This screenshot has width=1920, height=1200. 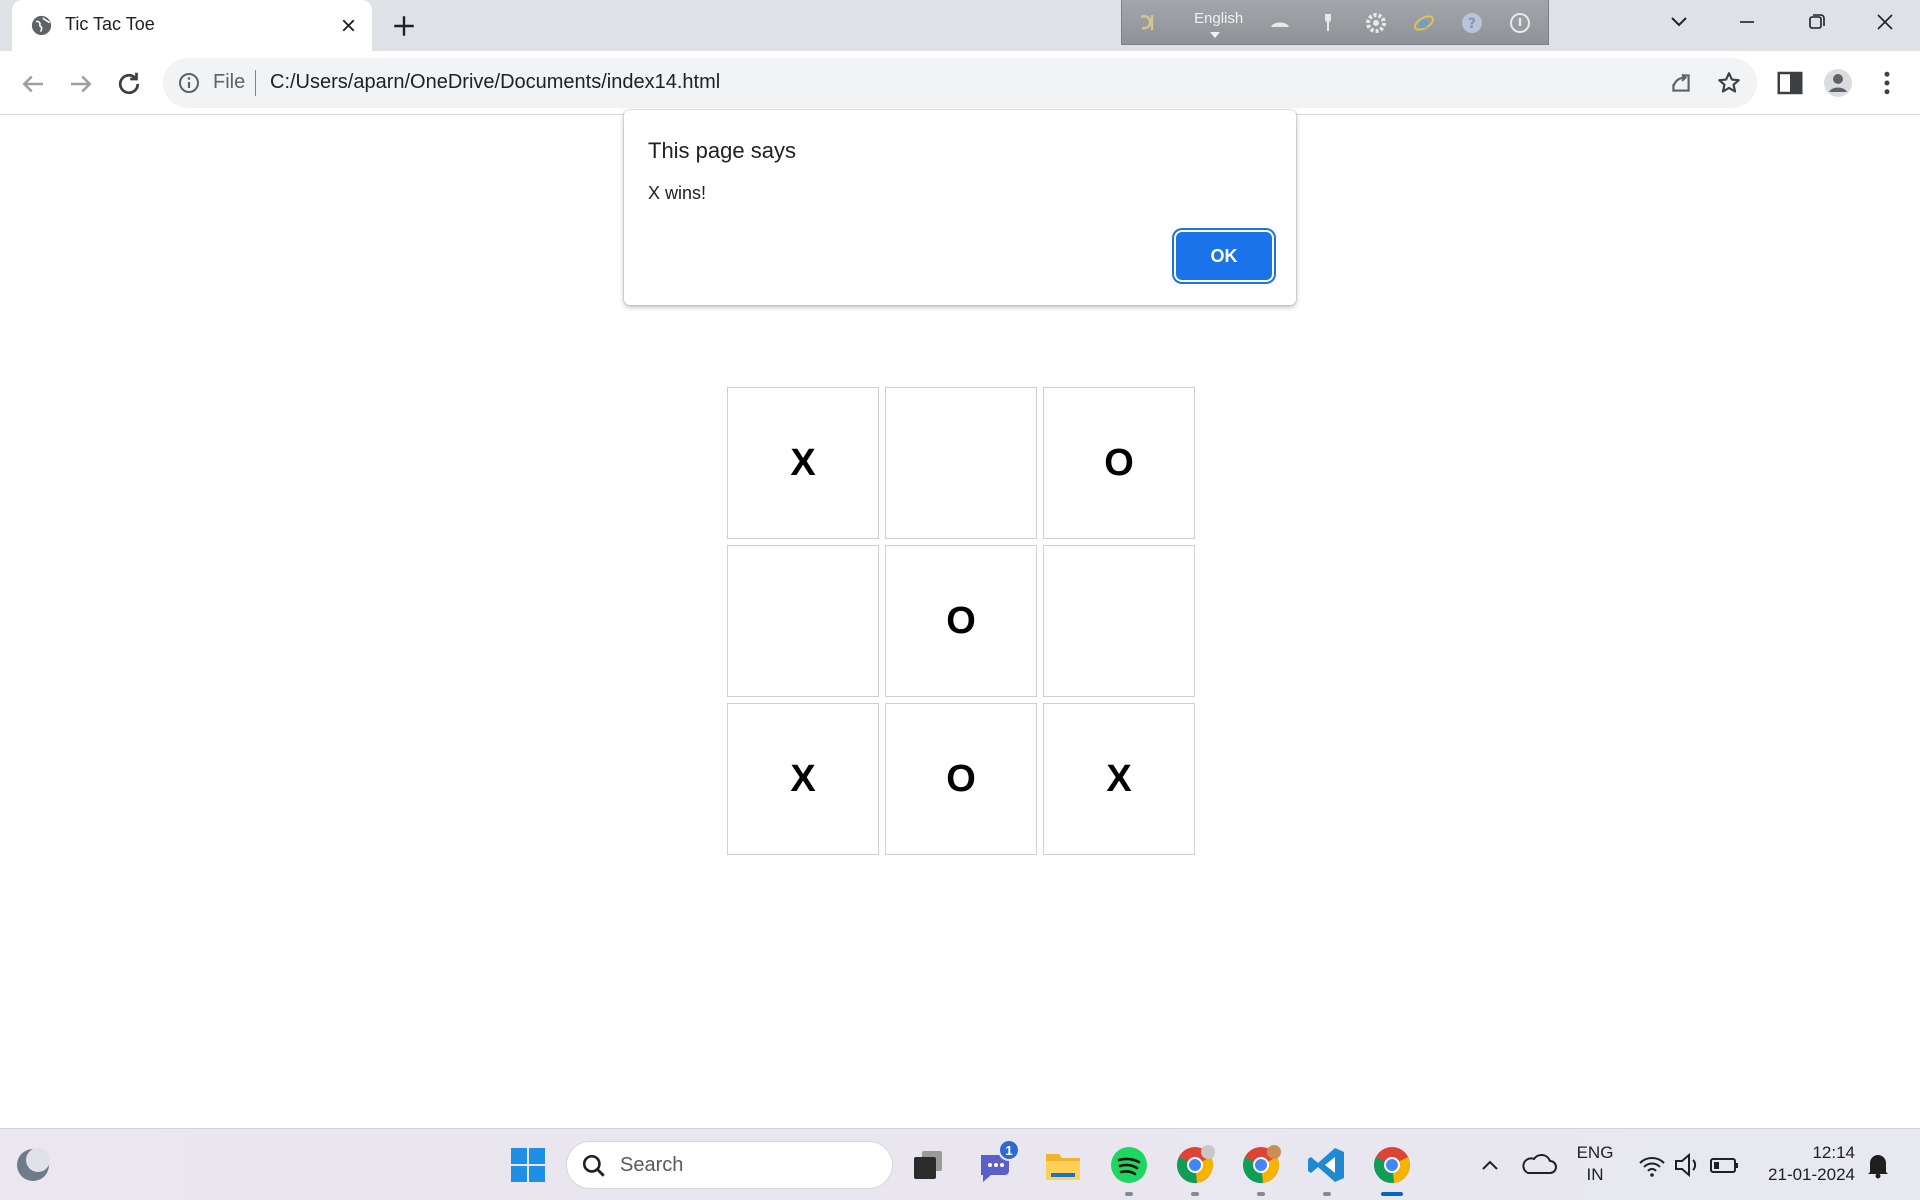 I want to click on notification-bell-icon, so click(x=1878, y=1165).